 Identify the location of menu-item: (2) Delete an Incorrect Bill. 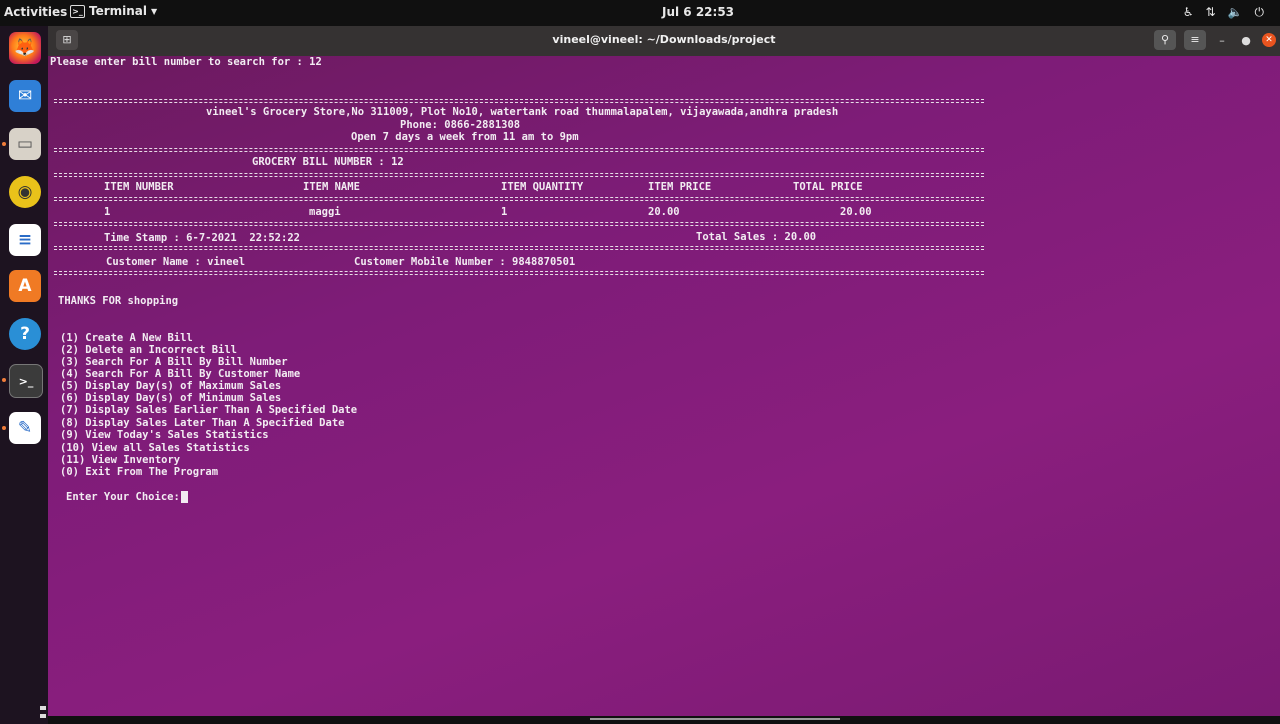
(149, 350).